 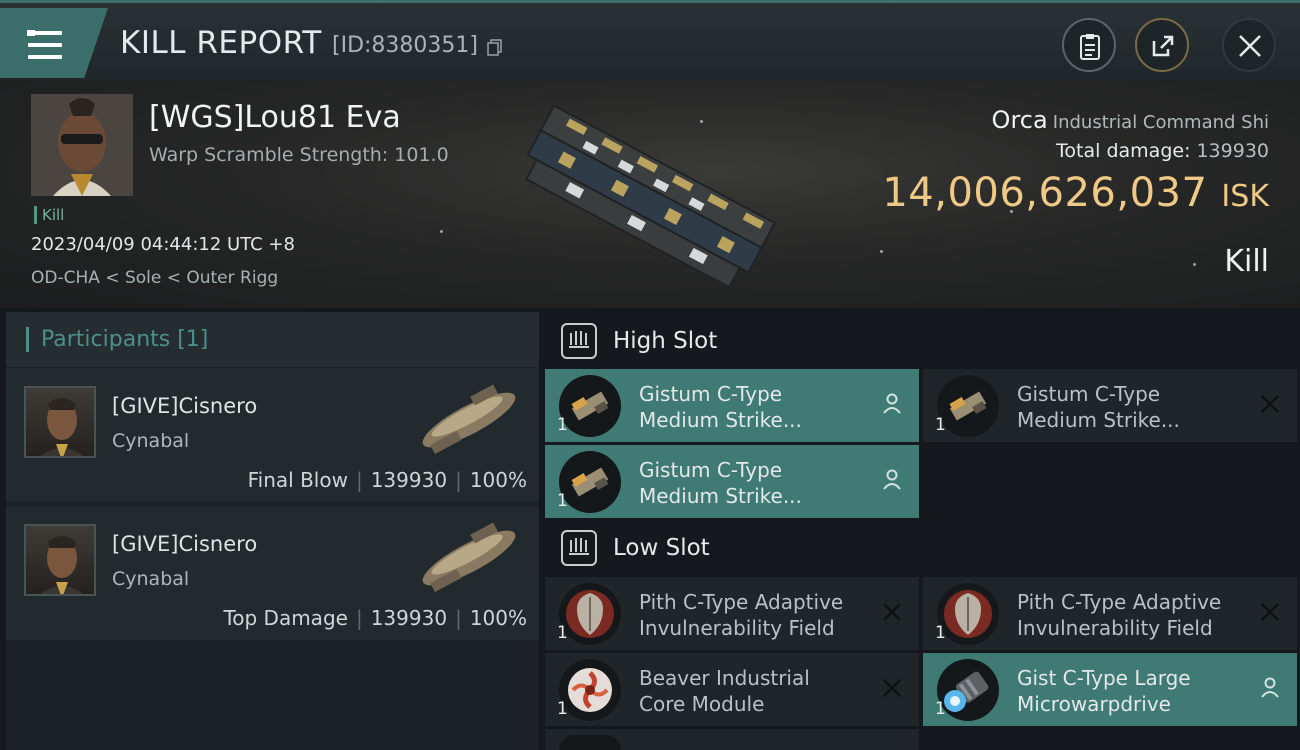 What do you see at coordinates (665, 341) in the screenshot?
I see `high-slot-label: High Slot` at bounding box center [665, 341].